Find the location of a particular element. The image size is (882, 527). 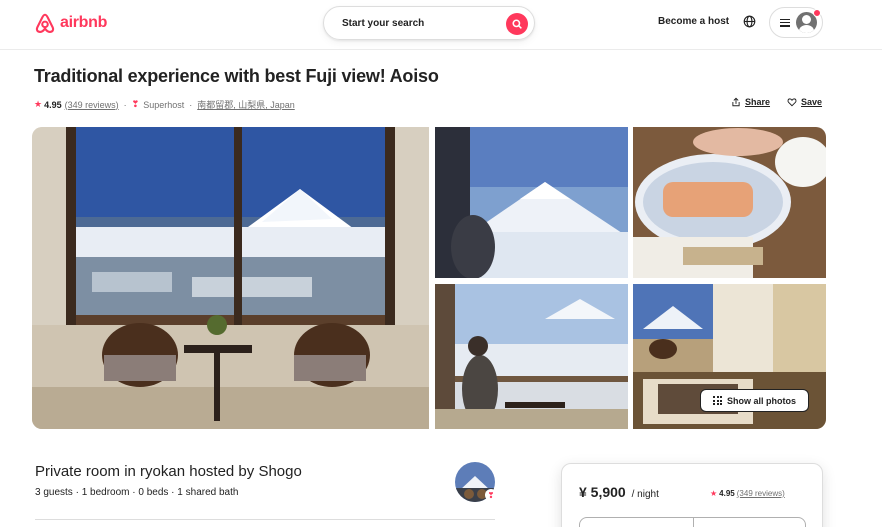

photo-fuji-window is located at coordinates (531, 202).